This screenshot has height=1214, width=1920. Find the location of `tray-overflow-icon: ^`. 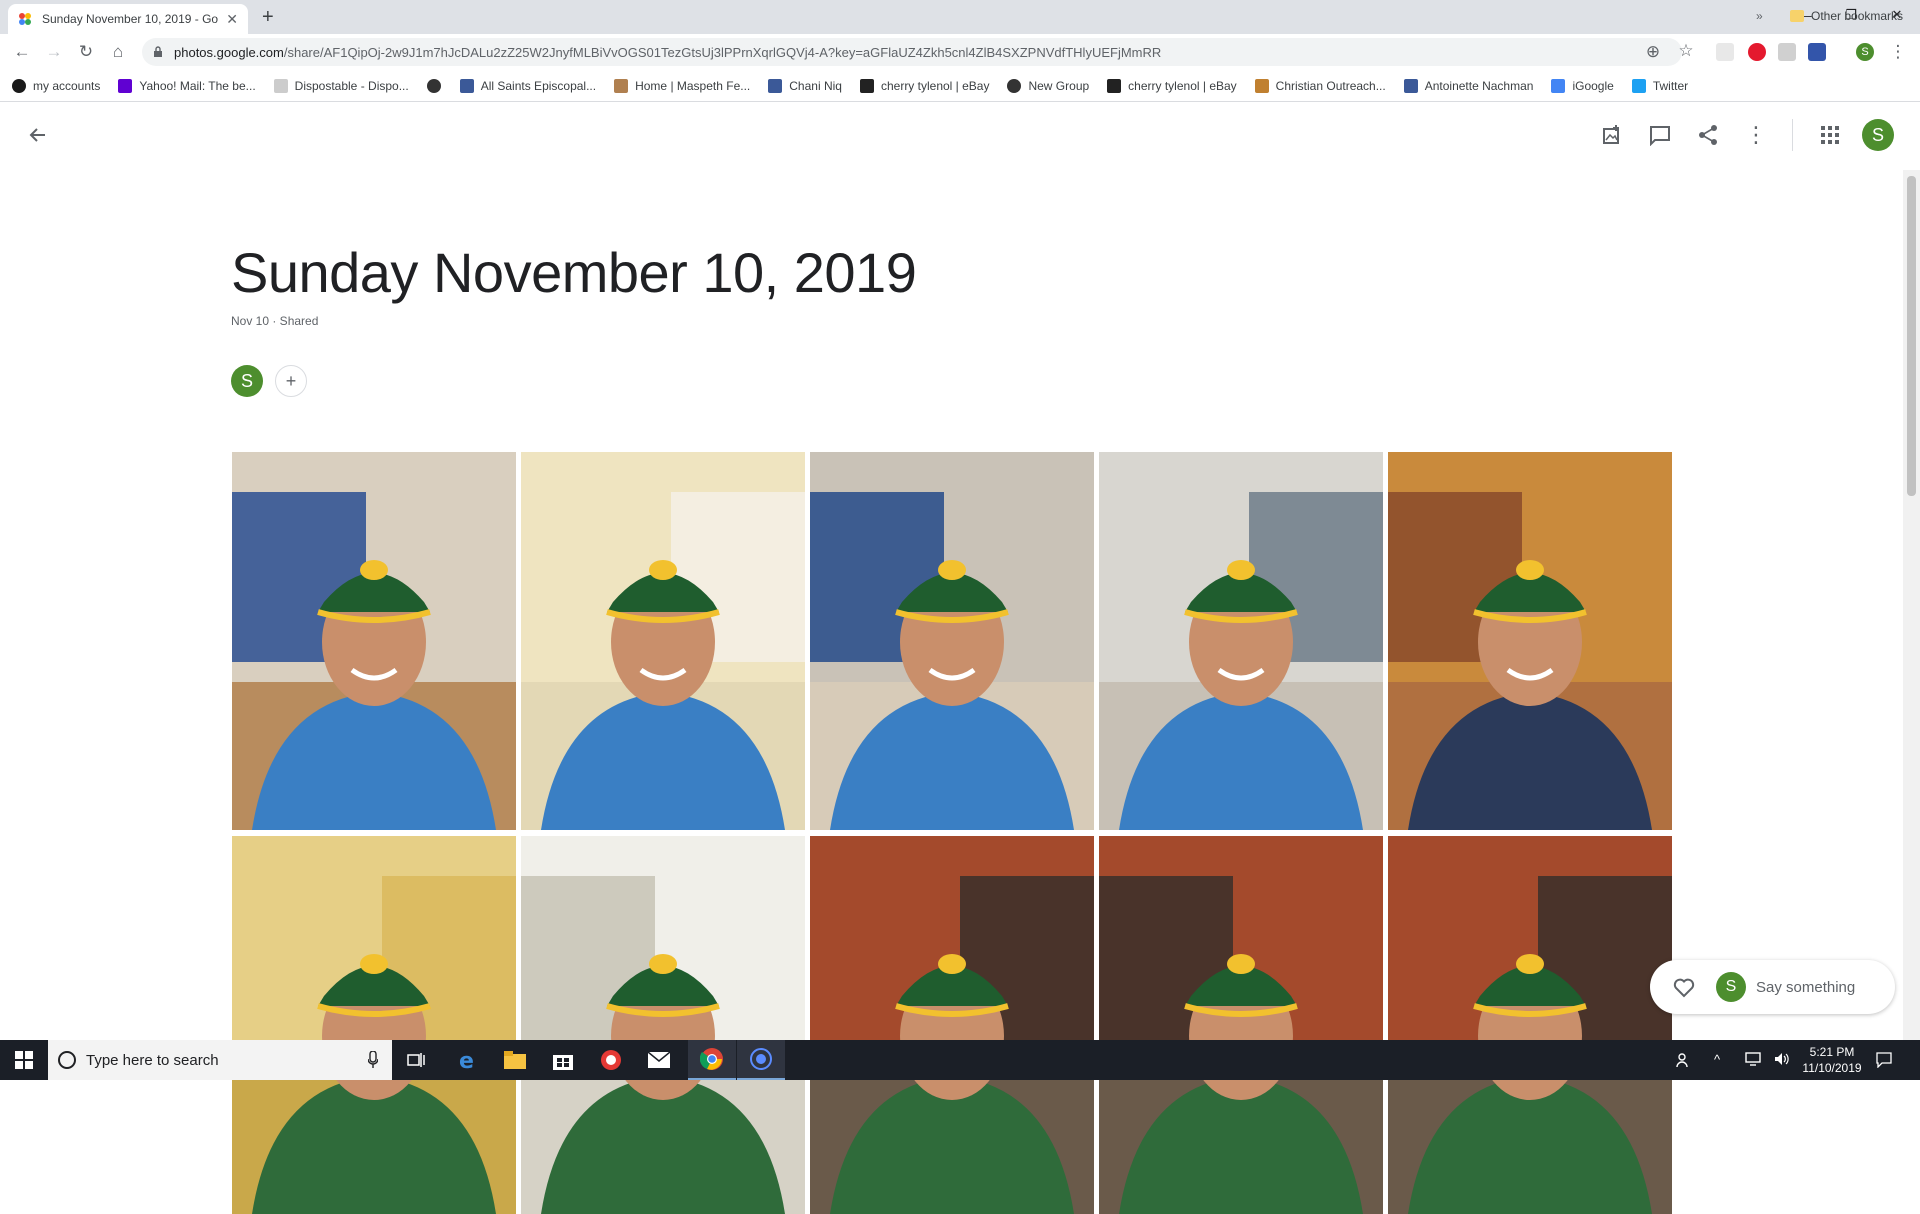

tray-overflow-icon: ^ is located at coordinates (1717, 1059).